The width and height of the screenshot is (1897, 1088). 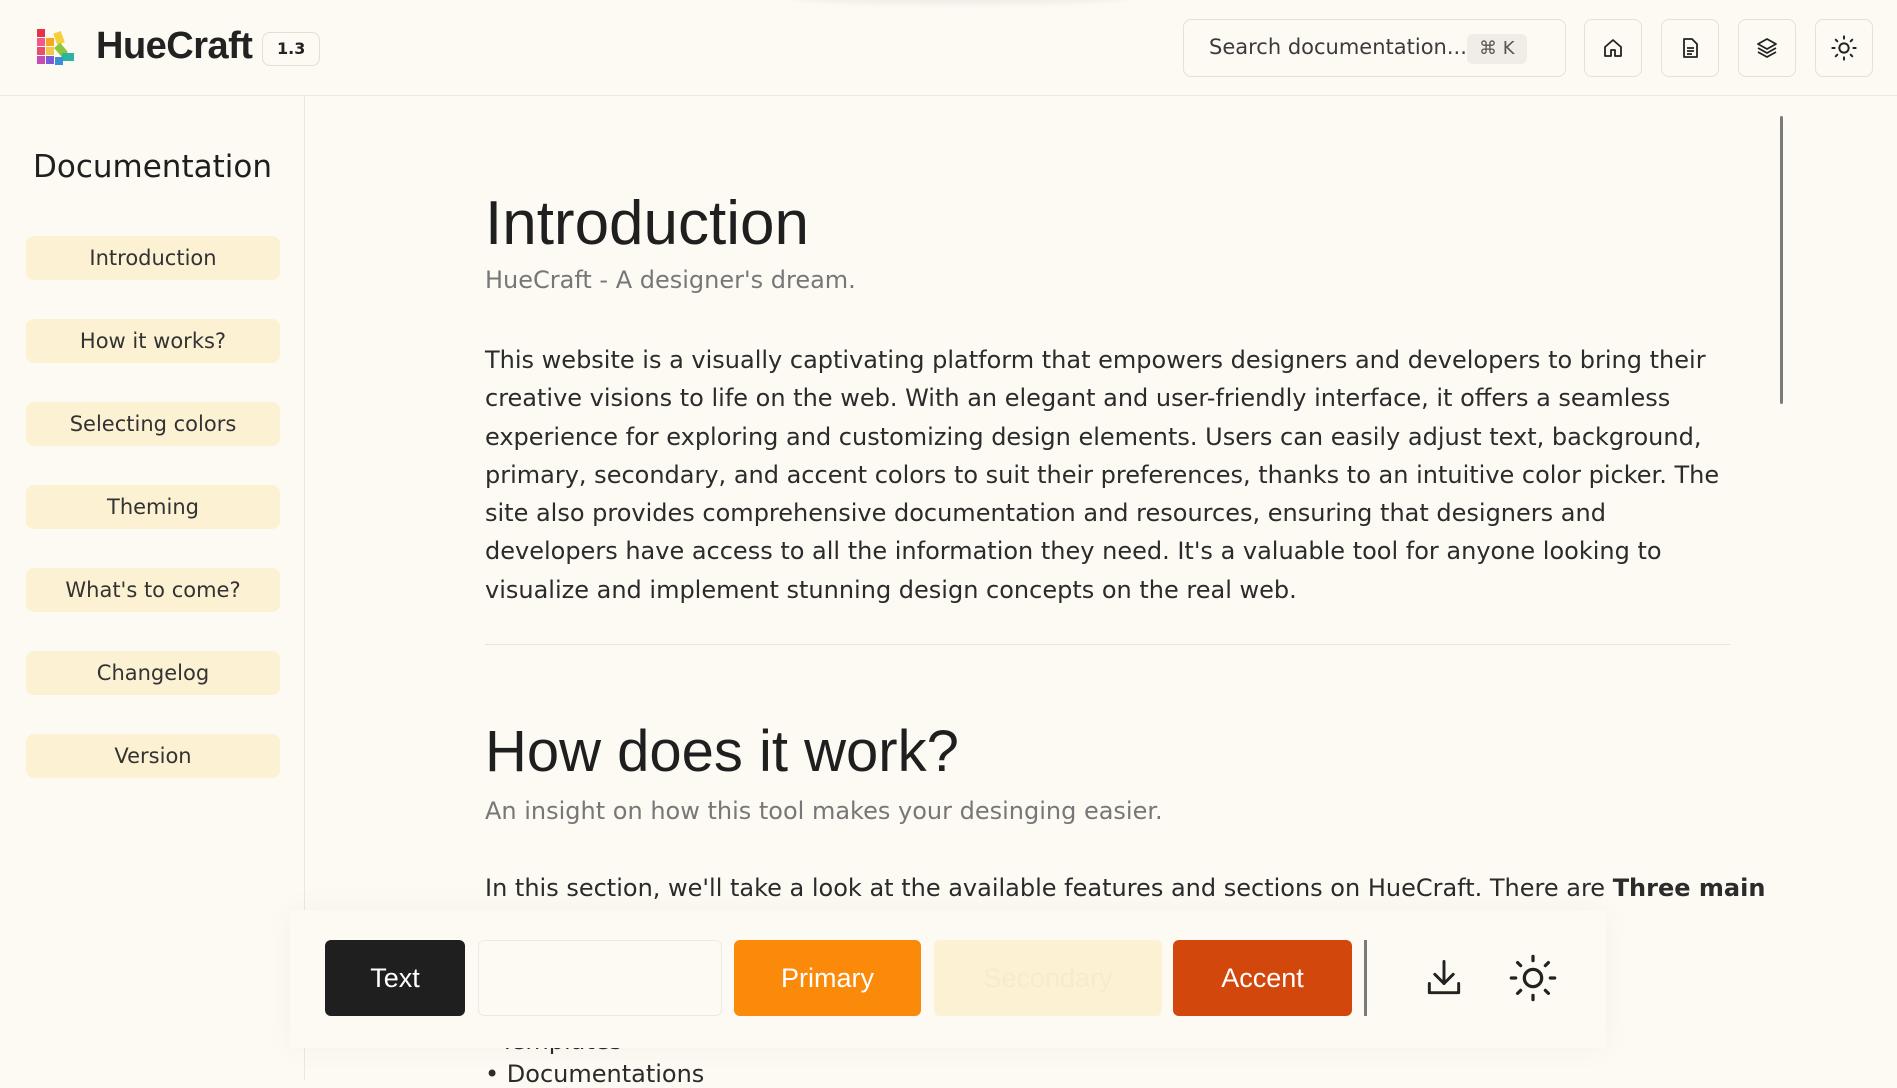 What do you see at coordinates (670, 280) in the screenshot?
I see `intro-subtitle: HueCraft - A designer's dream.` at bounding box center [670, 280].